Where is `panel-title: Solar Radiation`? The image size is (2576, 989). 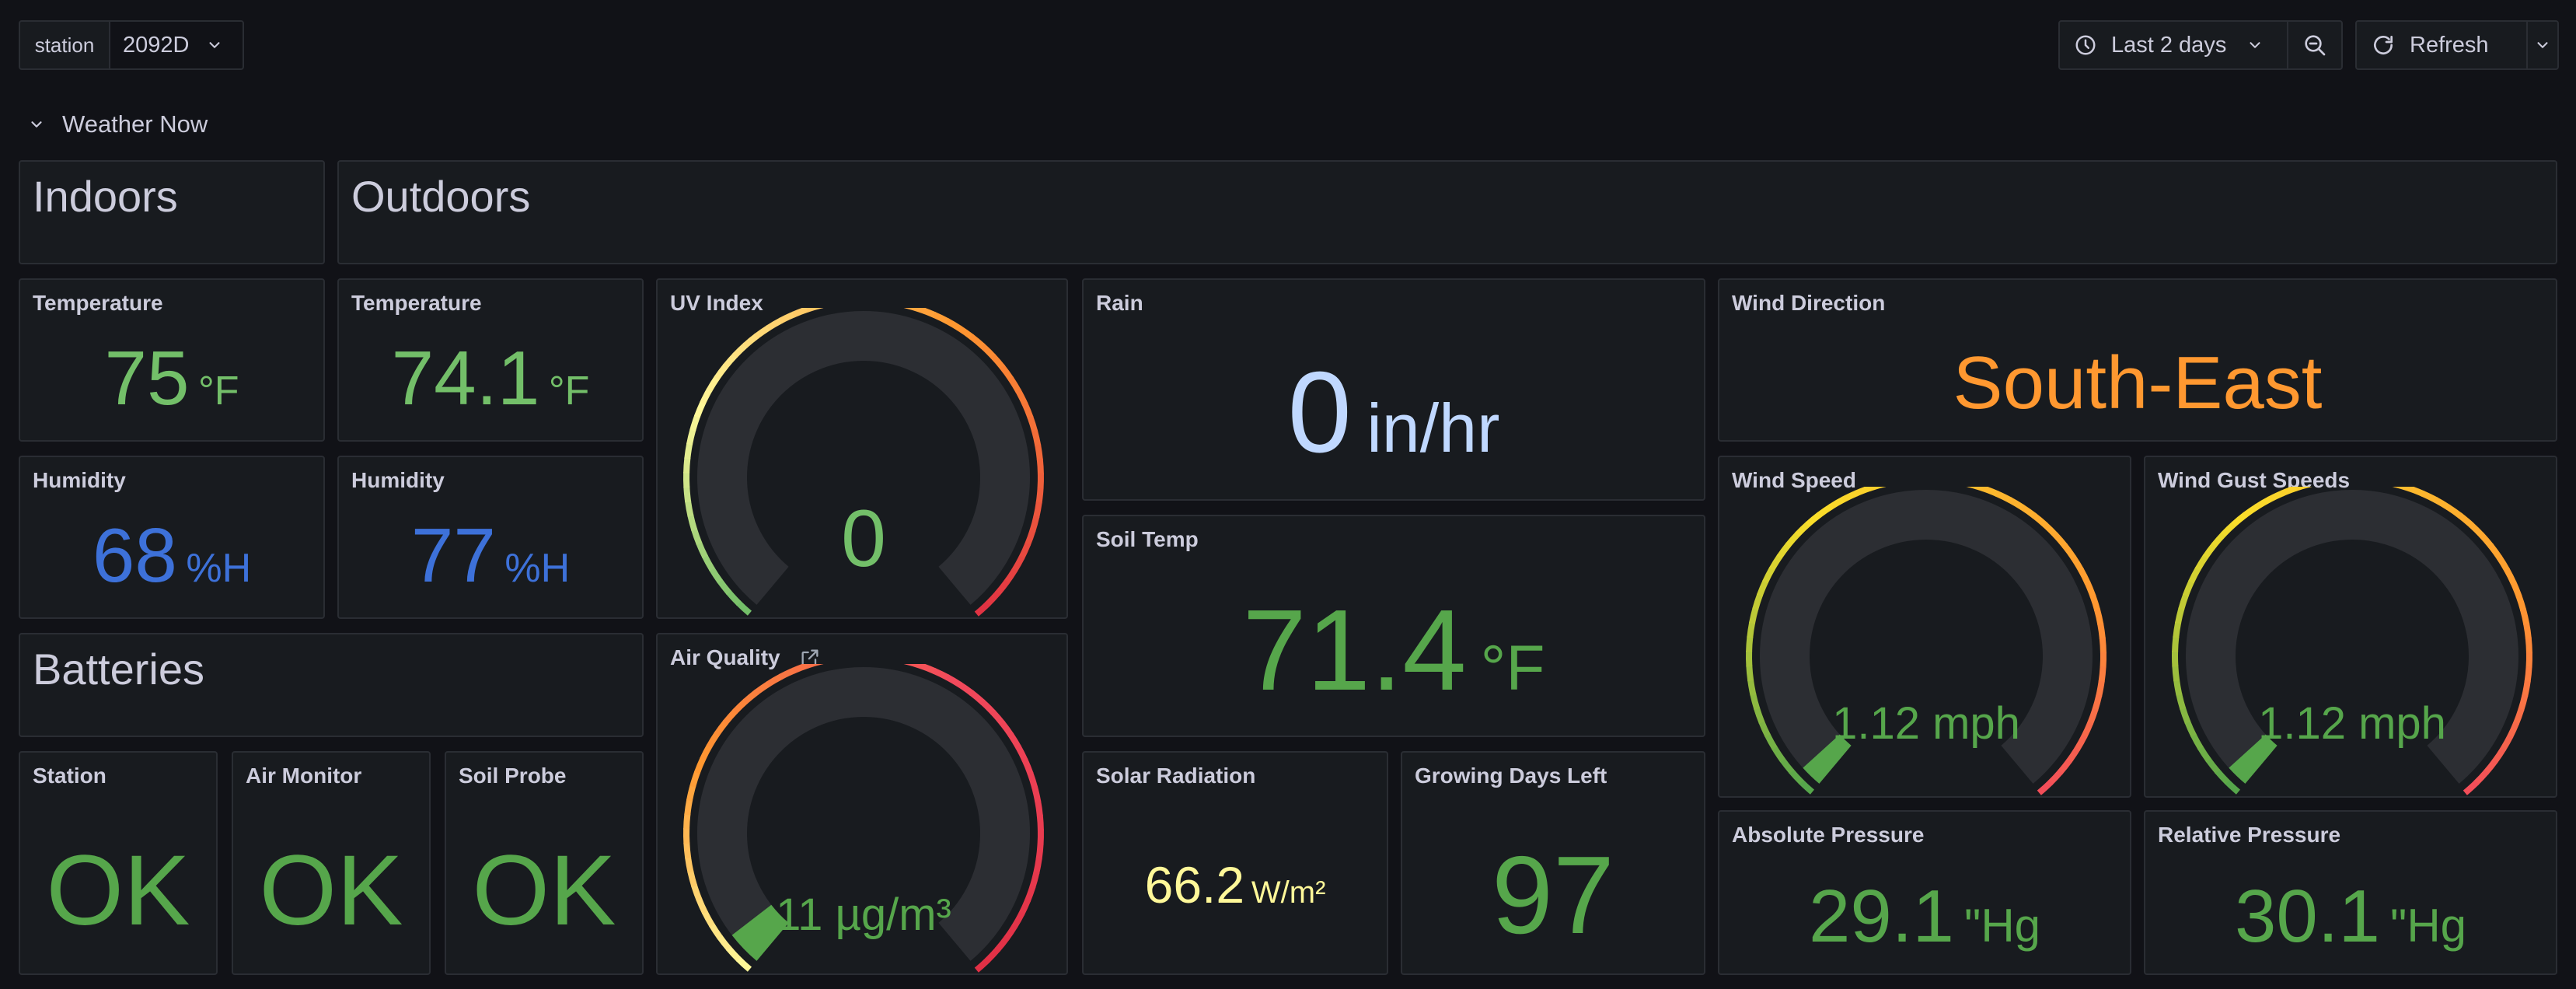 panel-title: Solar Radiation is located at coordinates (1176, 776).